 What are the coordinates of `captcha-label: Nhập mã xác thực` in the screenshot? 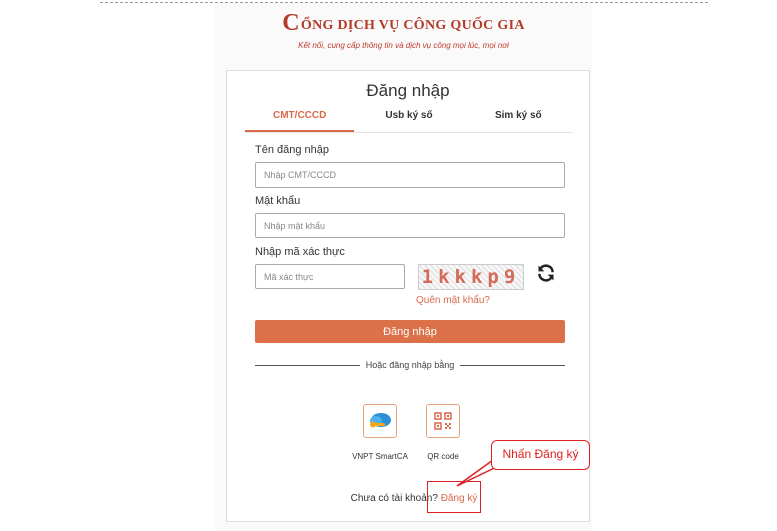 It's located at (300, 252).